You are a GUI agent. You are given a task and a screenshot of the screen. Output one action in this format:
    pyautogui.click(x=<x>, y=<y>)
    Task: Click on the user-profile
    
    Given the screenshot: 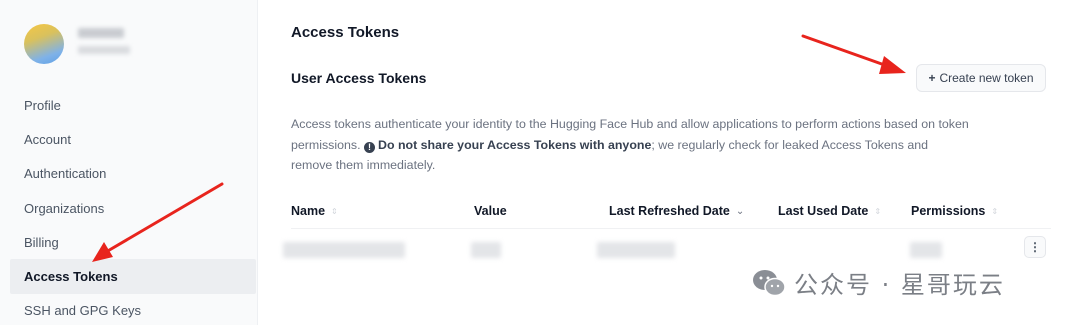 What is the action you would take?
    pyautogui.click(x=77, y=44)
    